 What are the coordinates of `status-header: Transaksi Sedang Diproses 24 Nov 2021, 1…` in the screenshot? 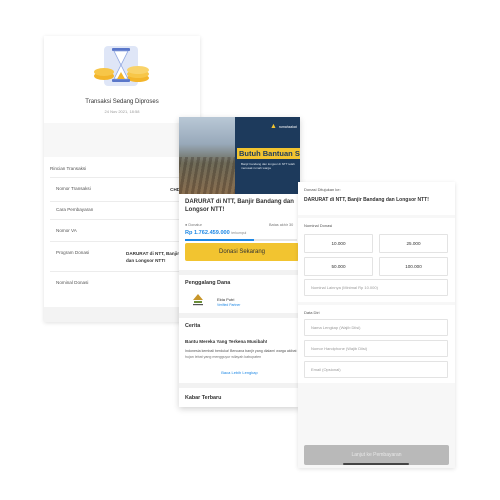 It's located at (122, 79).